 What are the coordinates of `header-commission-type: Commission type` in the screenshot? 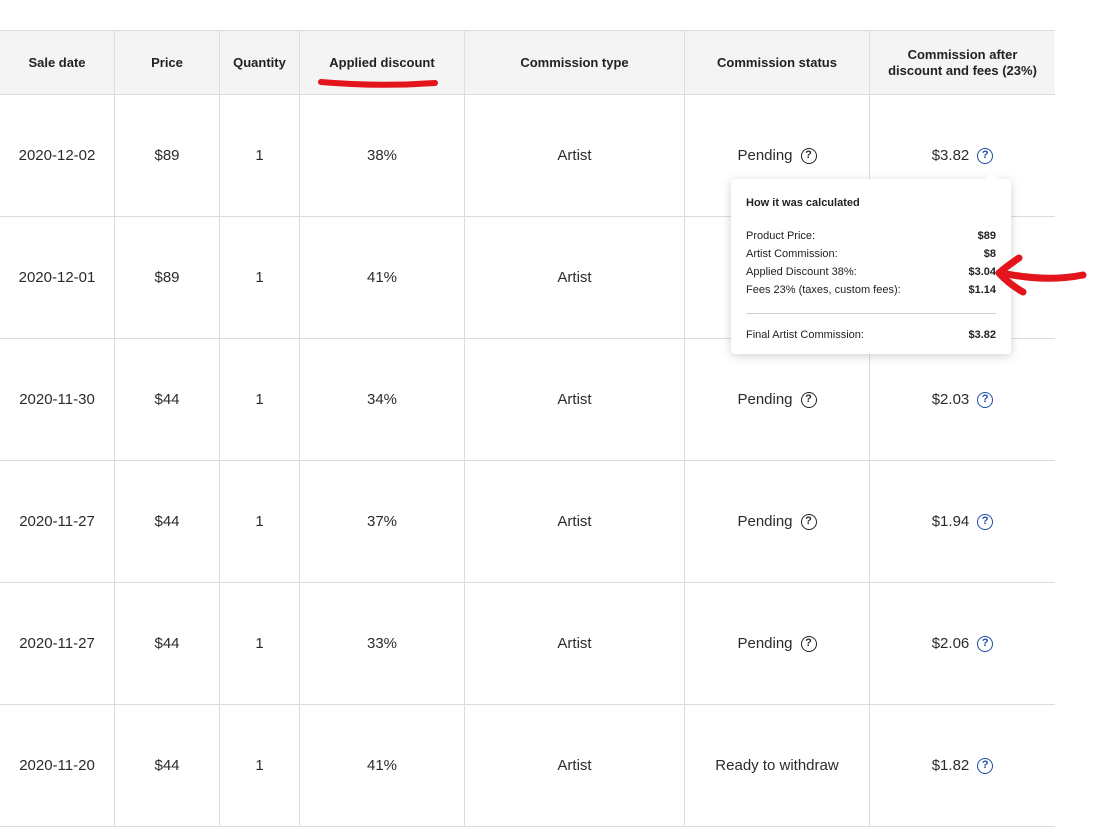 It's located at (575, 62).